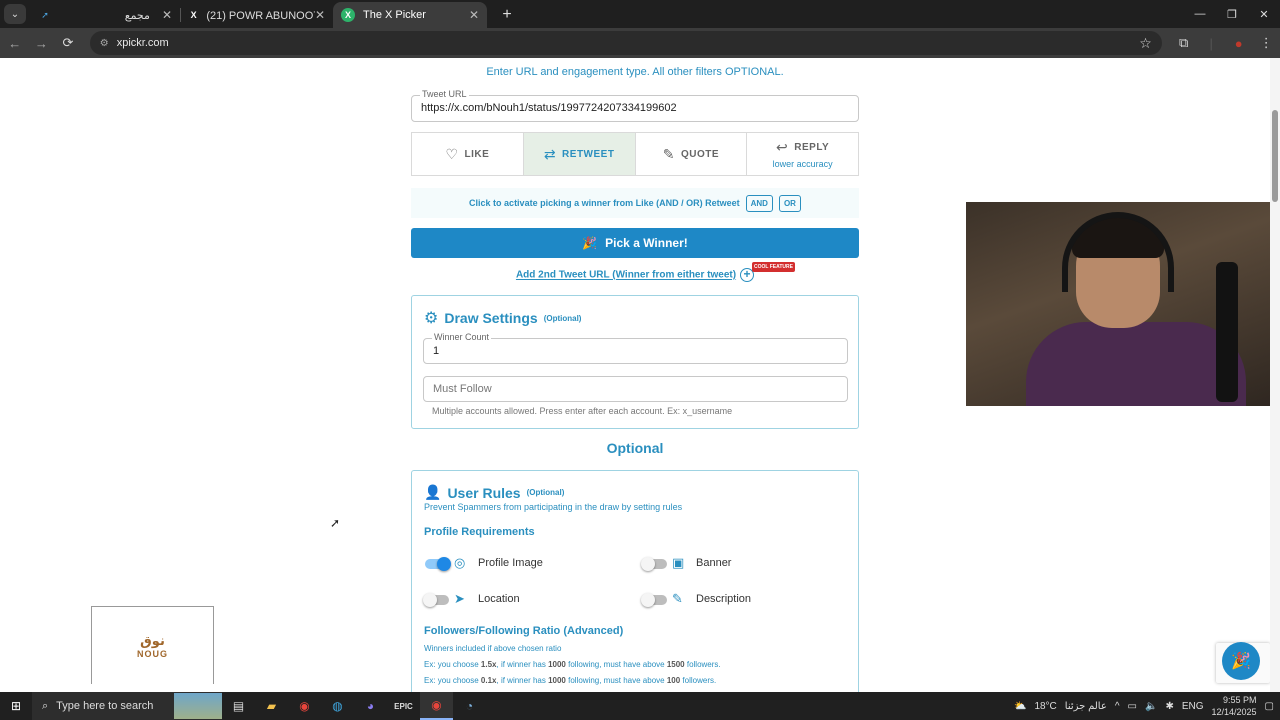 This screenshot has height=720, width=1280. I want to click on extensions-icon: ⧉, so click(1184, 43).